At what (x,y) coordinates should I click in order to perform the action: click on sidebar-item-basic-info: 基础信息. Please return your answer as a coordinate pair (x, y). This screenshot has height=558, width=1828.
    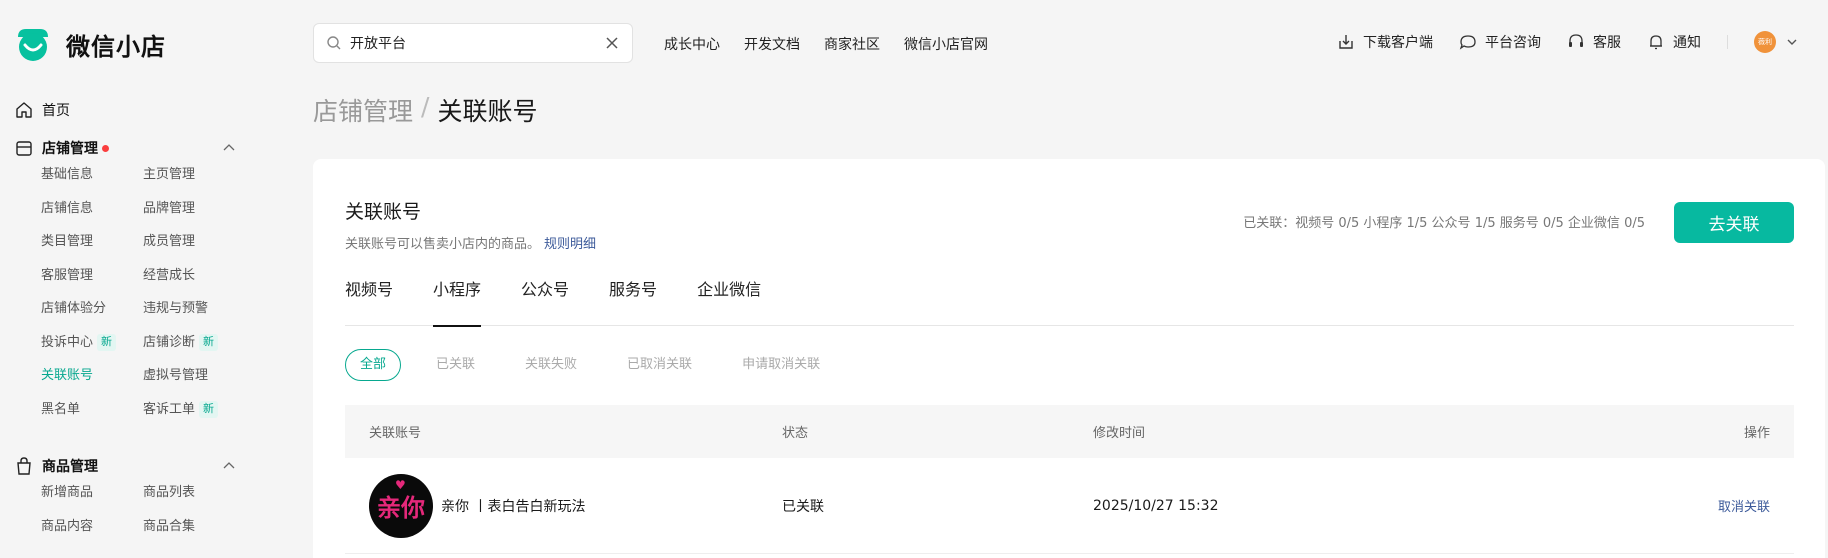
    Looking at the image, I should click on (92, 175).